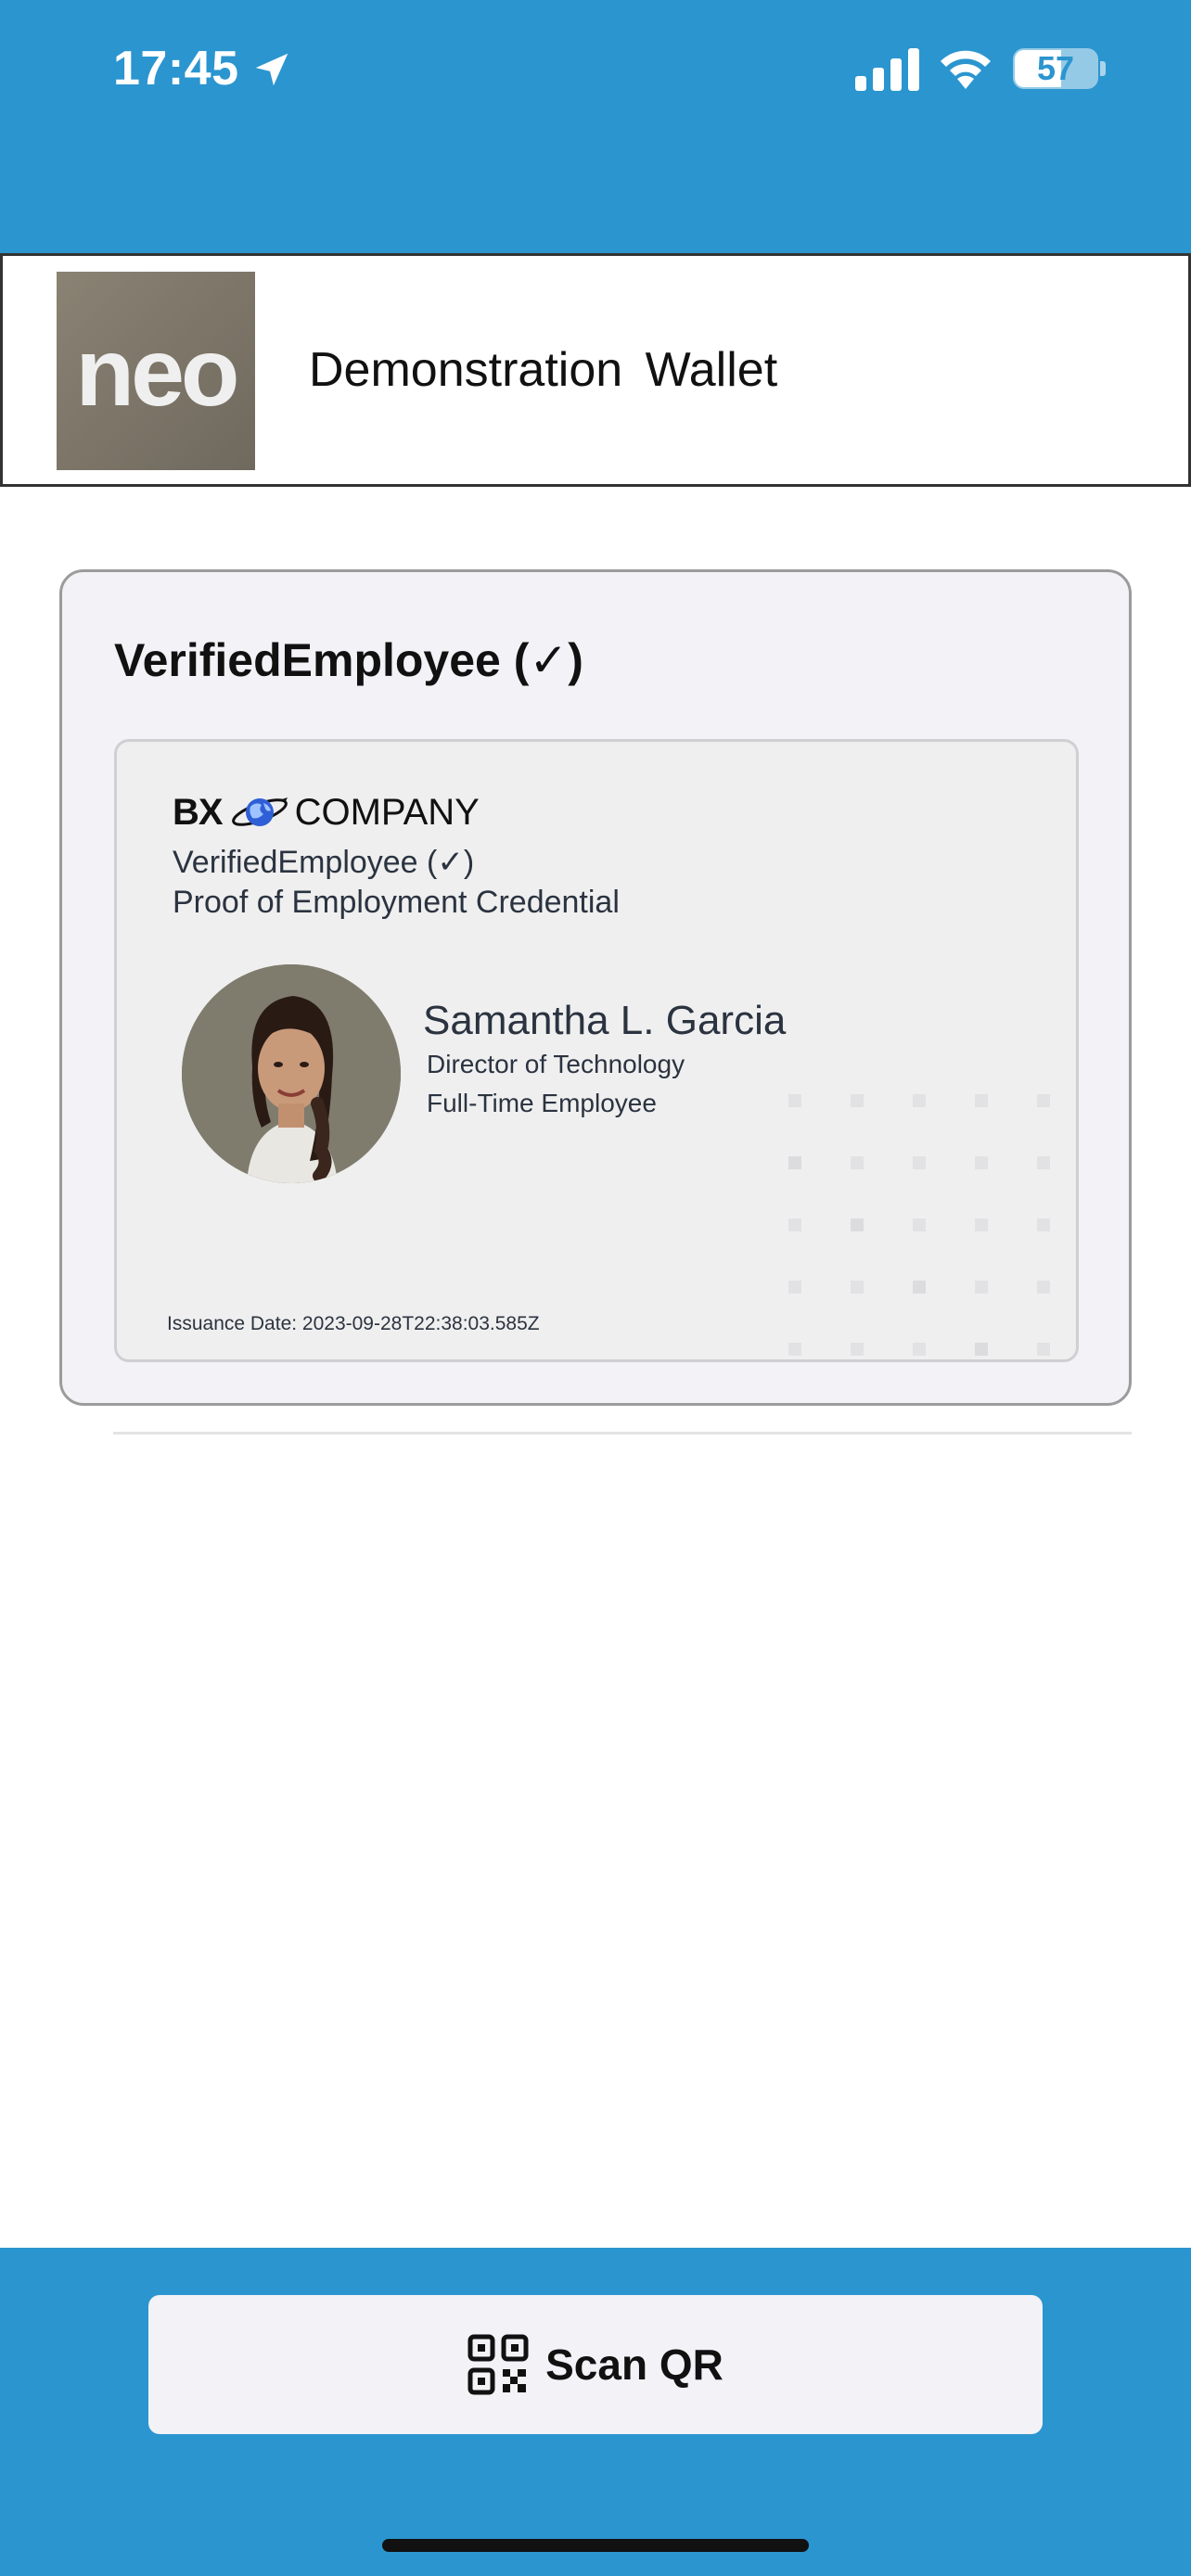 This screenshot has height=2576, width=1191. I want to click on wallet-header: neo Demonstration Wallet, so click(595, 370).